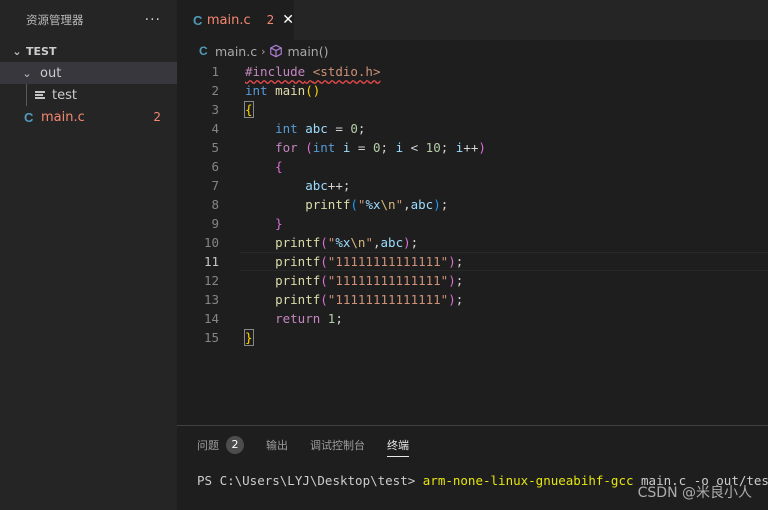 This screenshot has height=510, width=768. What do you see at coordinates (220, 445) in the screenshot?
I see `tab-problems: 问题 2` at bounding box center [220, 445].